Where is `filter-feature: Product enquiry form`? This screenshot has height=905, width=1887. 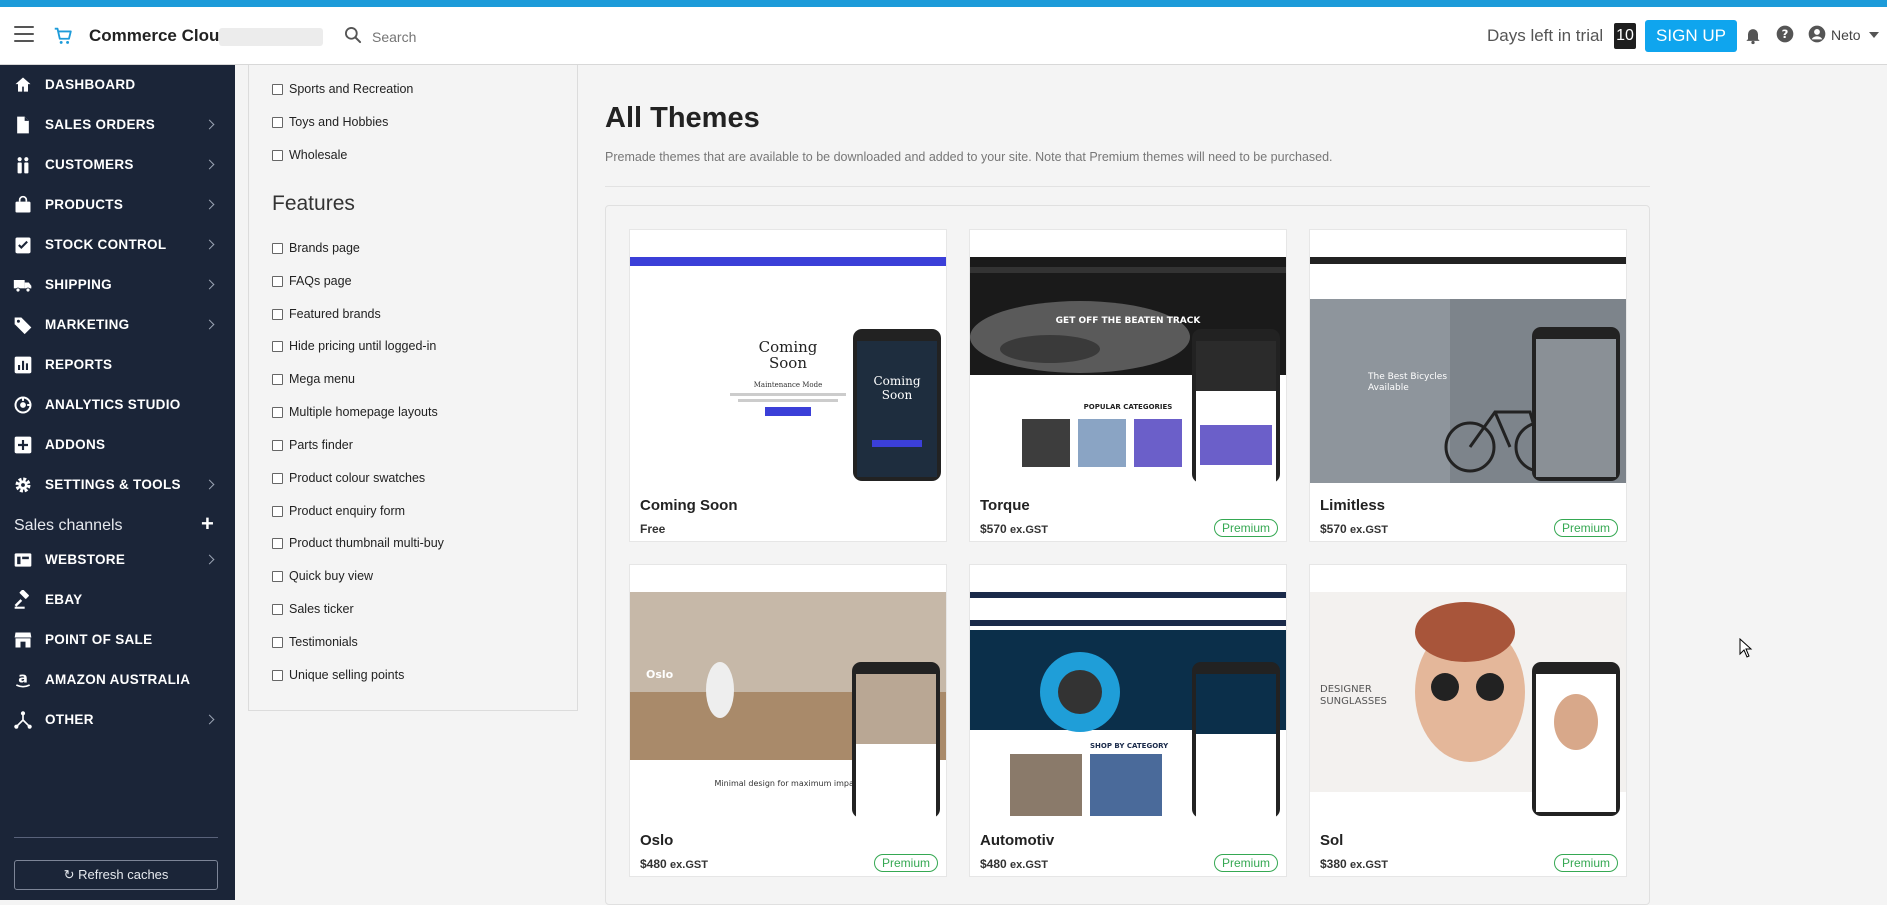
filter-feature: Product enquiry form is located at coordinates (338, 511).